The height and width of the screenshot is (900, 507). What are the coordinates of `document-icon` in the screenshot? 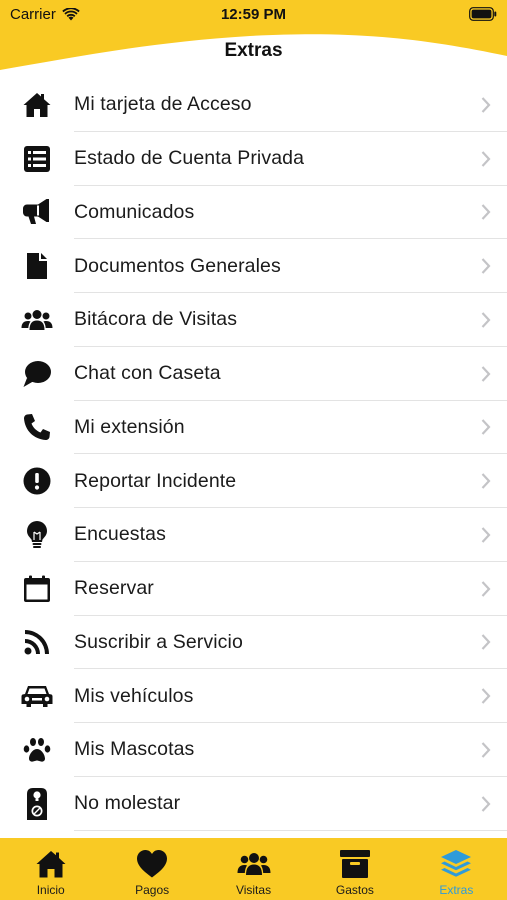 It's located at (37, 266).